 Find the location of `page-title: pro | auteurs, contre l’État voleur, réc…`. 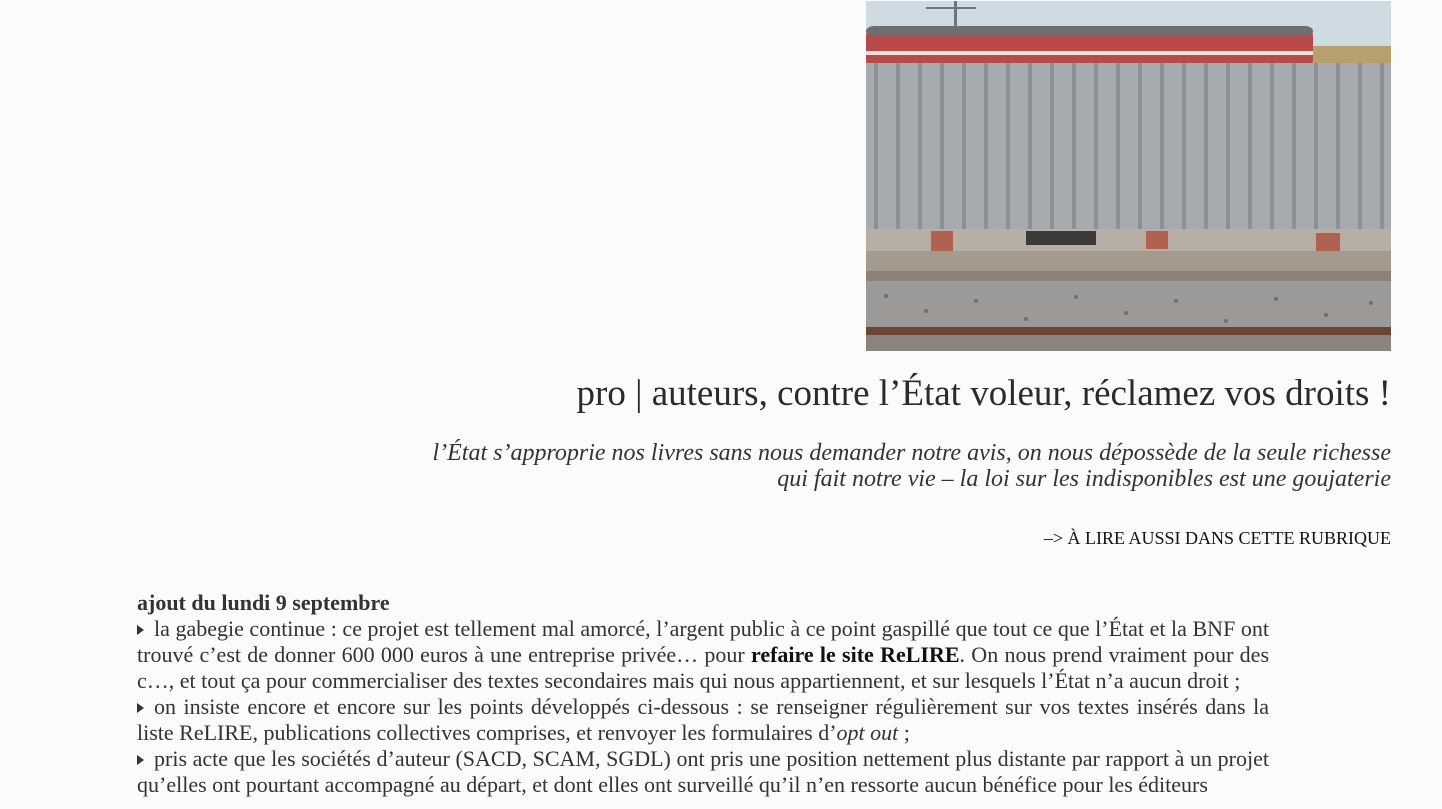

page-title: pro | auteurs, contre l’État voleur, réc… is located at coordinates (984, 393).